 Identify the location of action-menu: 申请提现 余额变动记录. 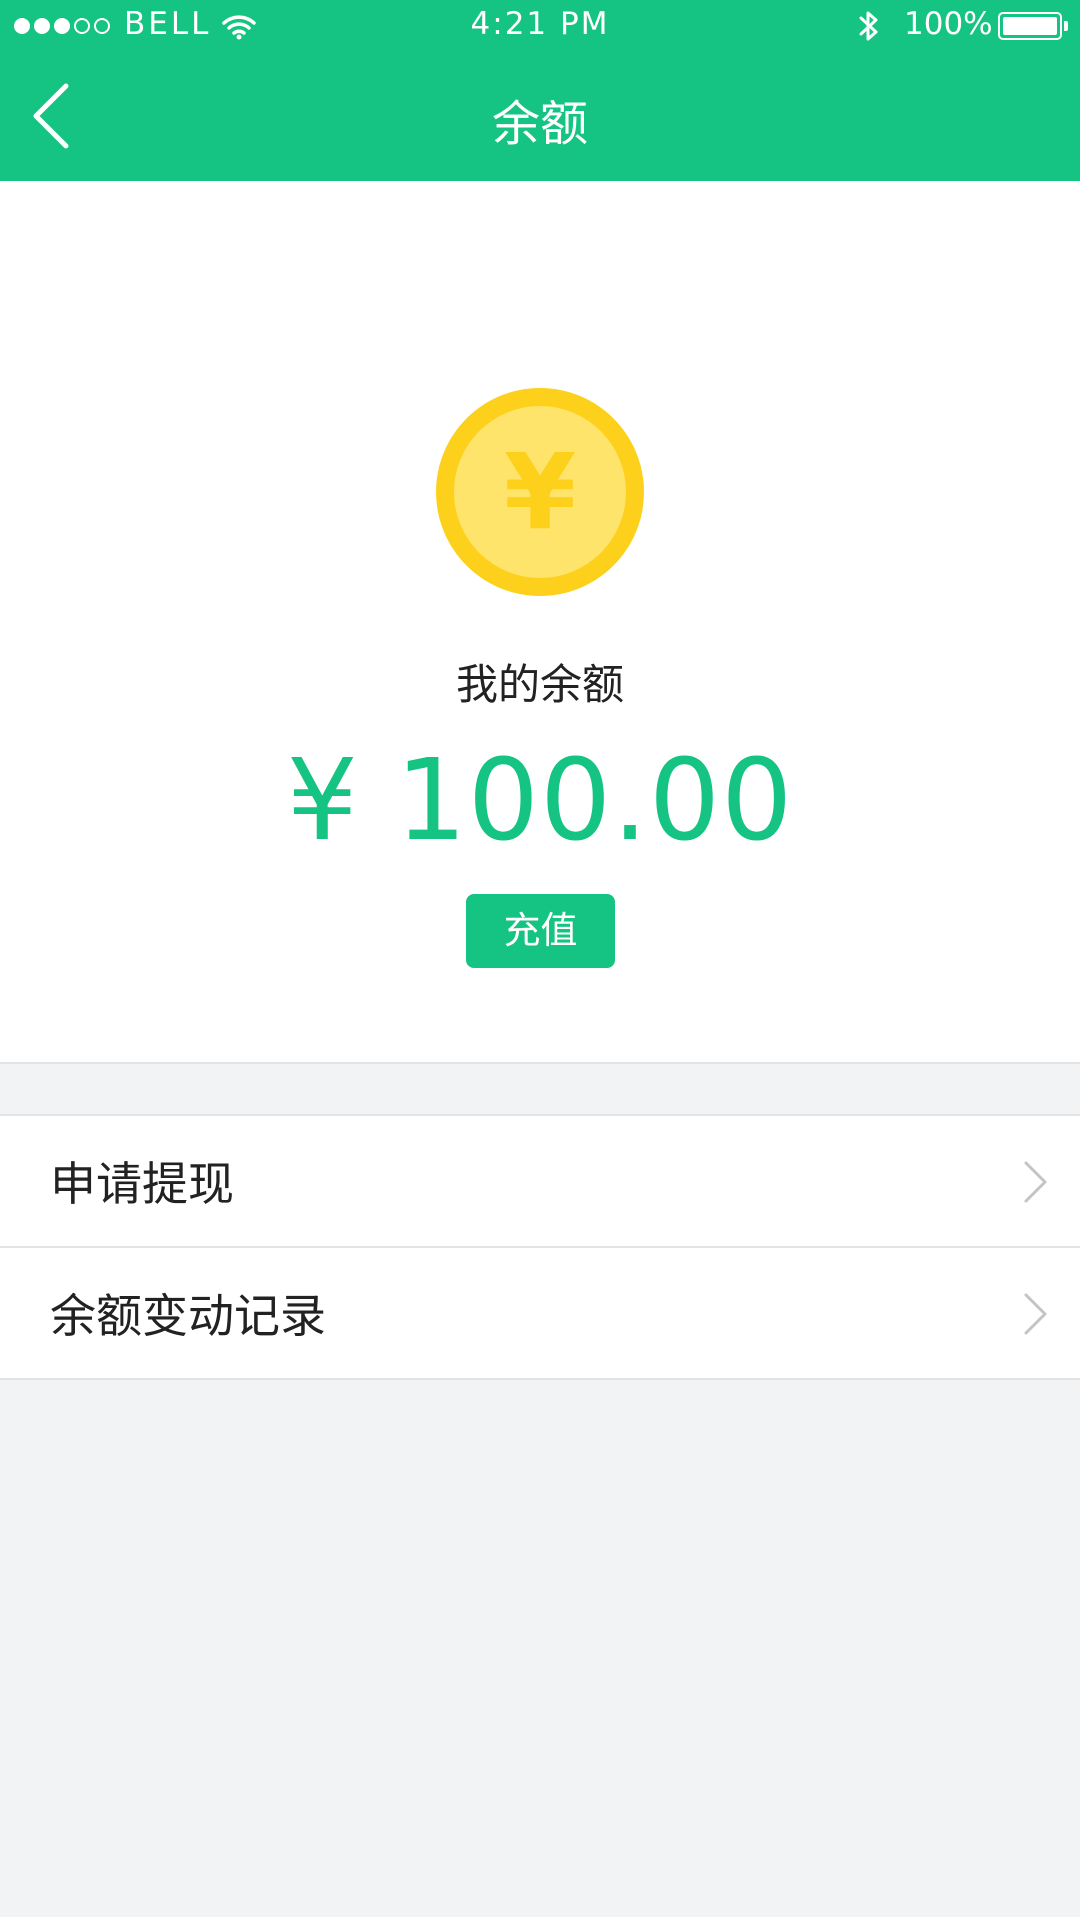
(540, 1247).